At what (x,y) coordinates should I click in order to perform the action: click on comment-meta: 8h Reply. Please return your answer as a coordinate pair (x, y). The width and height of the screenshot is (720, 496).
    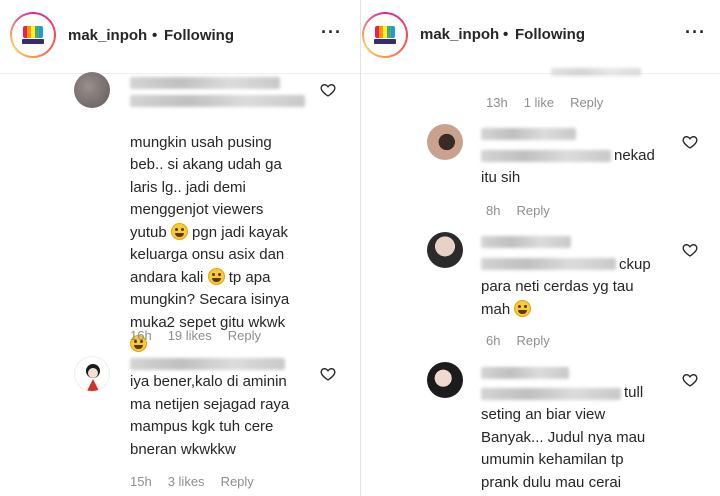
    Looking at the image, I should click on (518, 210).